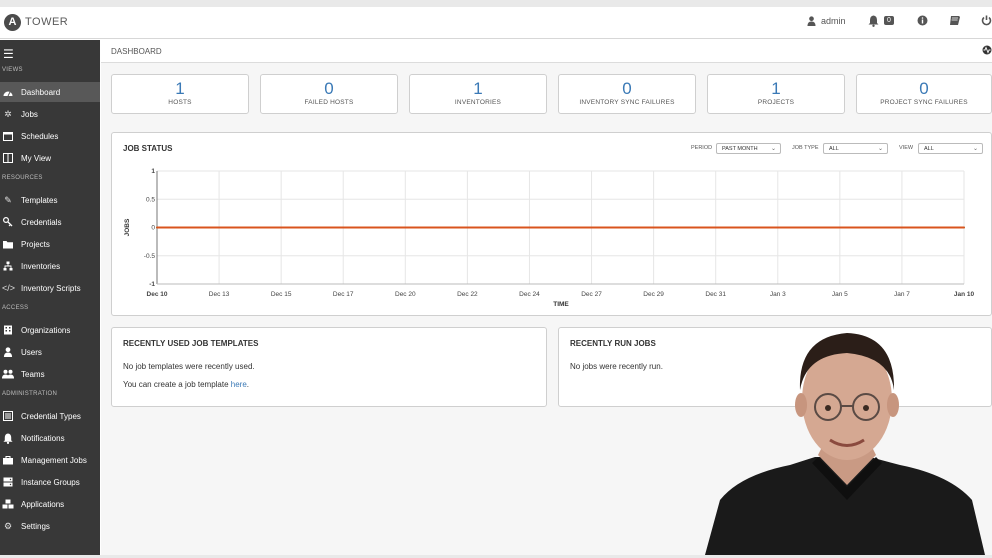 The image size is (992, 558). I want to click on stat-card-projects: 1 PROJECTS, so click(776, 94).